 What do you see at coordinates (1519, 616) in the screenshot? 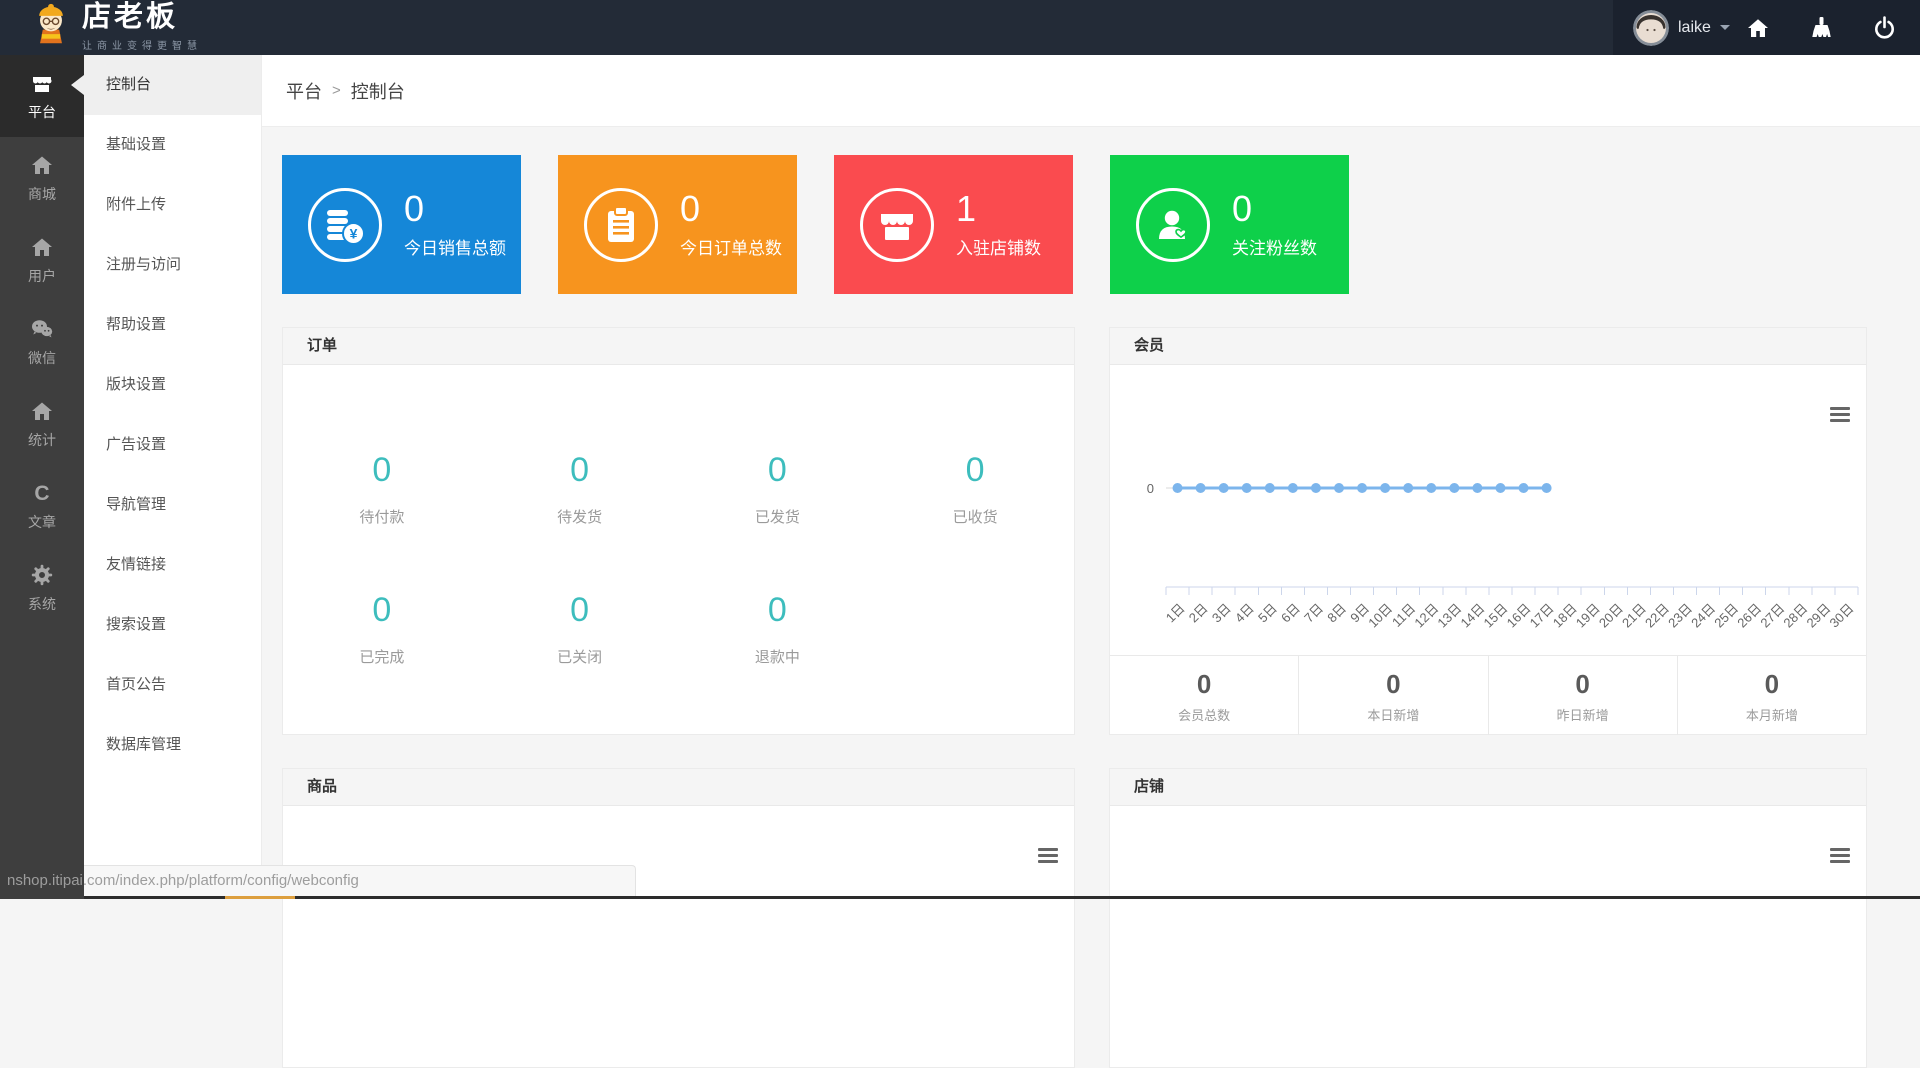
I see `svg-text: 16日` at bounding box center [1519, 616].